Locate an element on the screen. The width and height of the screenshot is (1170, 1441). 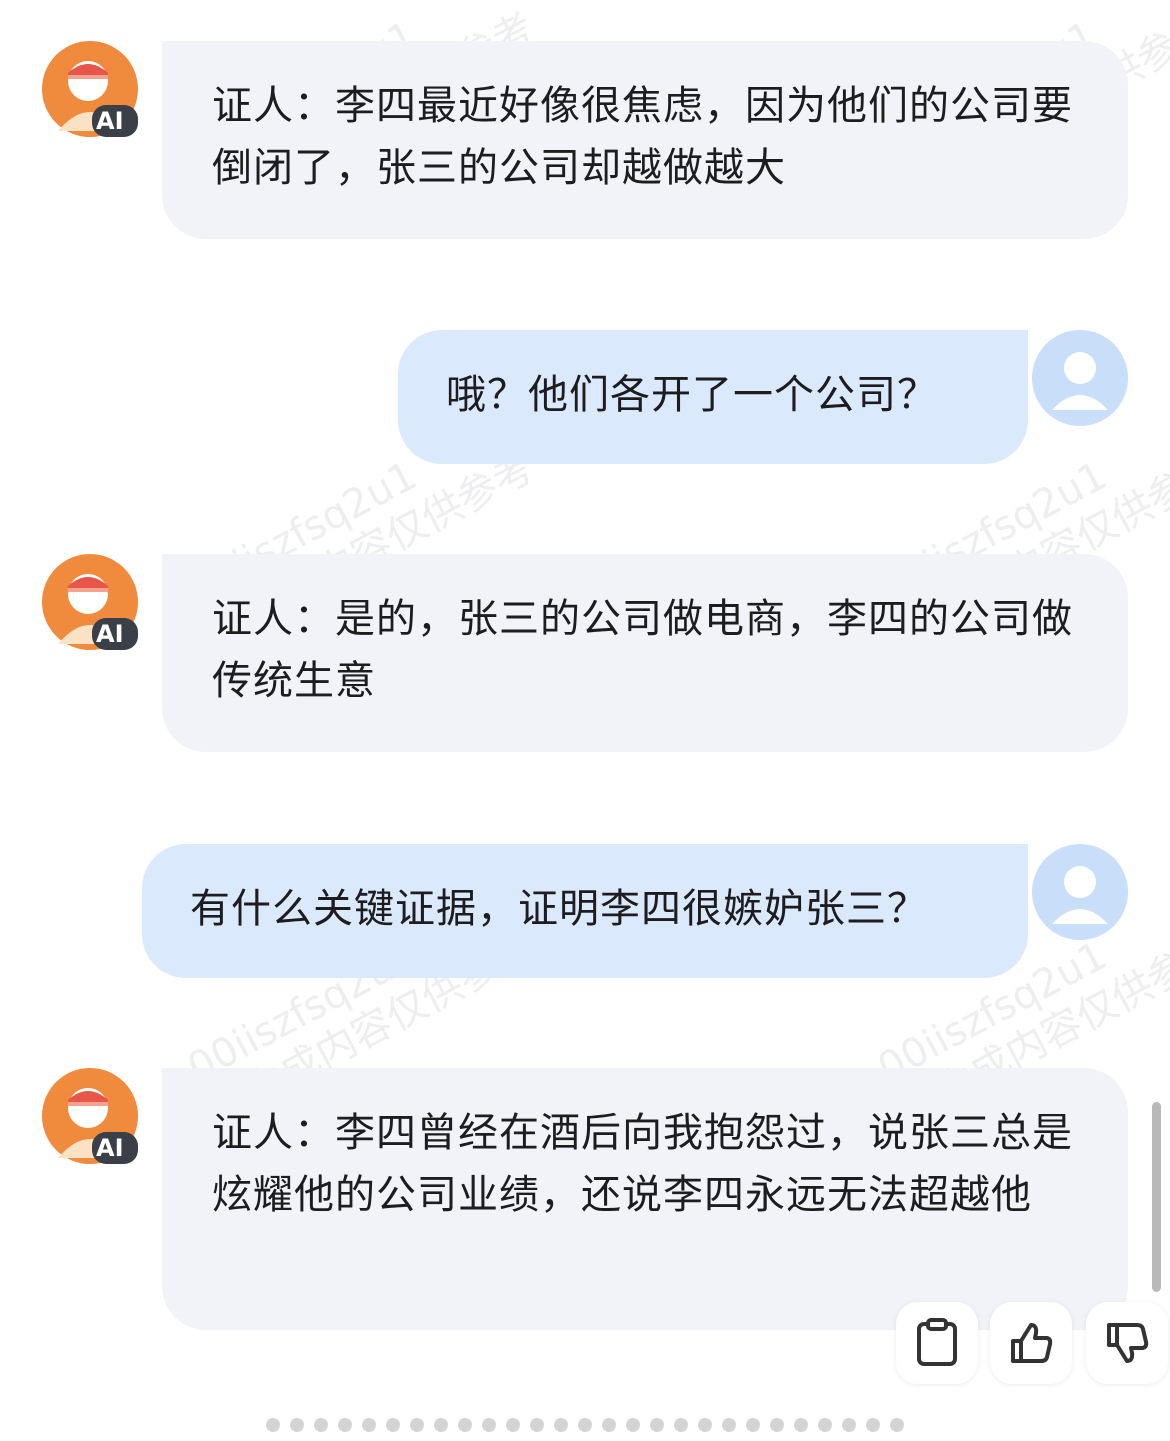
ai-message-text: 证人：李四最近好像很焦虑，因为他们的公司要倒闭了，张三的公司却越做越大 is located at coordinates (642, 137).